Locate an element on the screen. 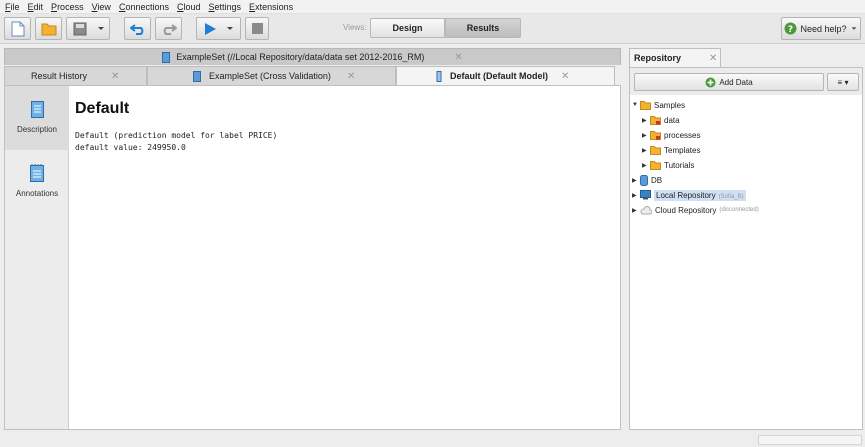 Image resolution: width=865 pixels, height=447 pixels. description-view-button: Description is located at coordinates (37, 118).